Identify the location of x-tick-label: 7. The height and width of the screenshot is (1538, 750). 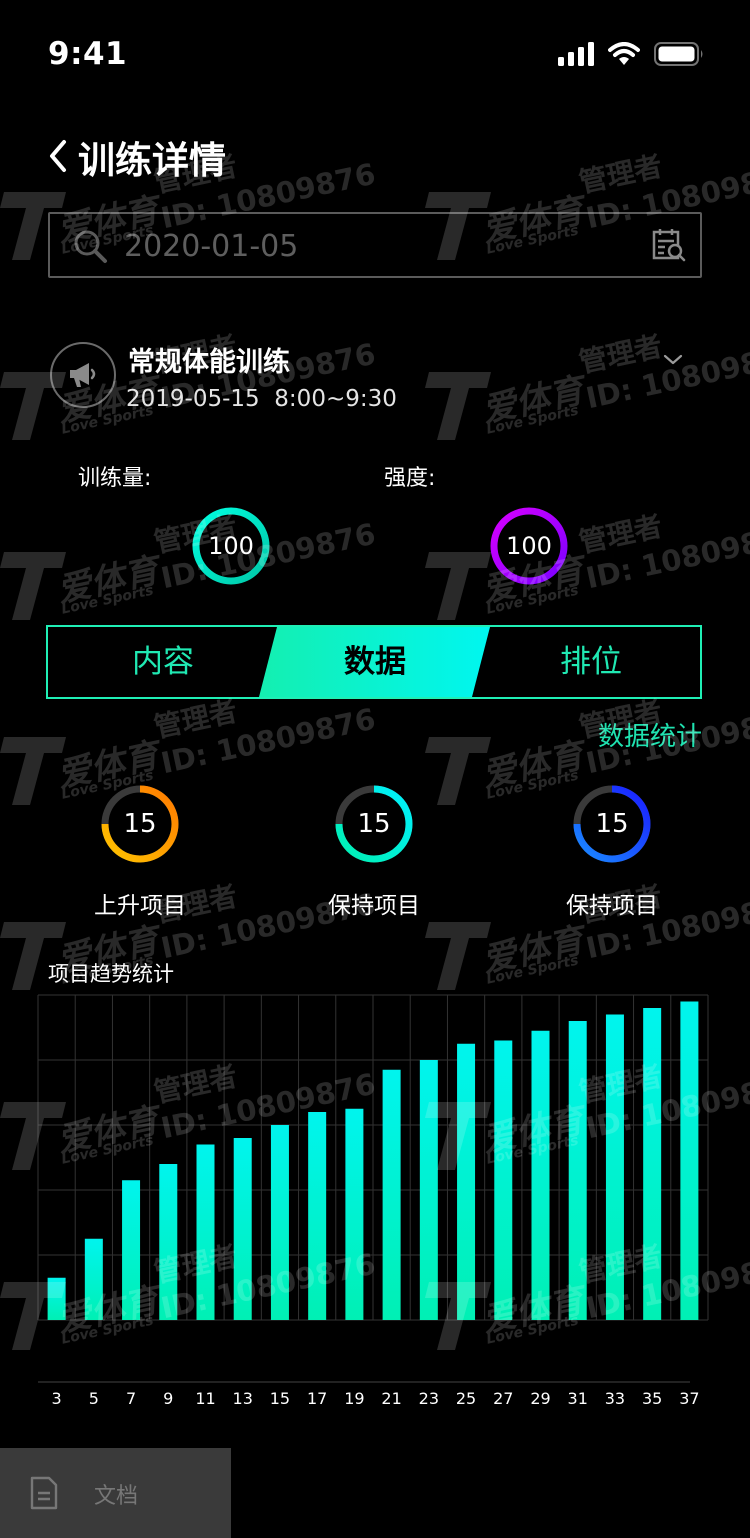
(131, 1398).